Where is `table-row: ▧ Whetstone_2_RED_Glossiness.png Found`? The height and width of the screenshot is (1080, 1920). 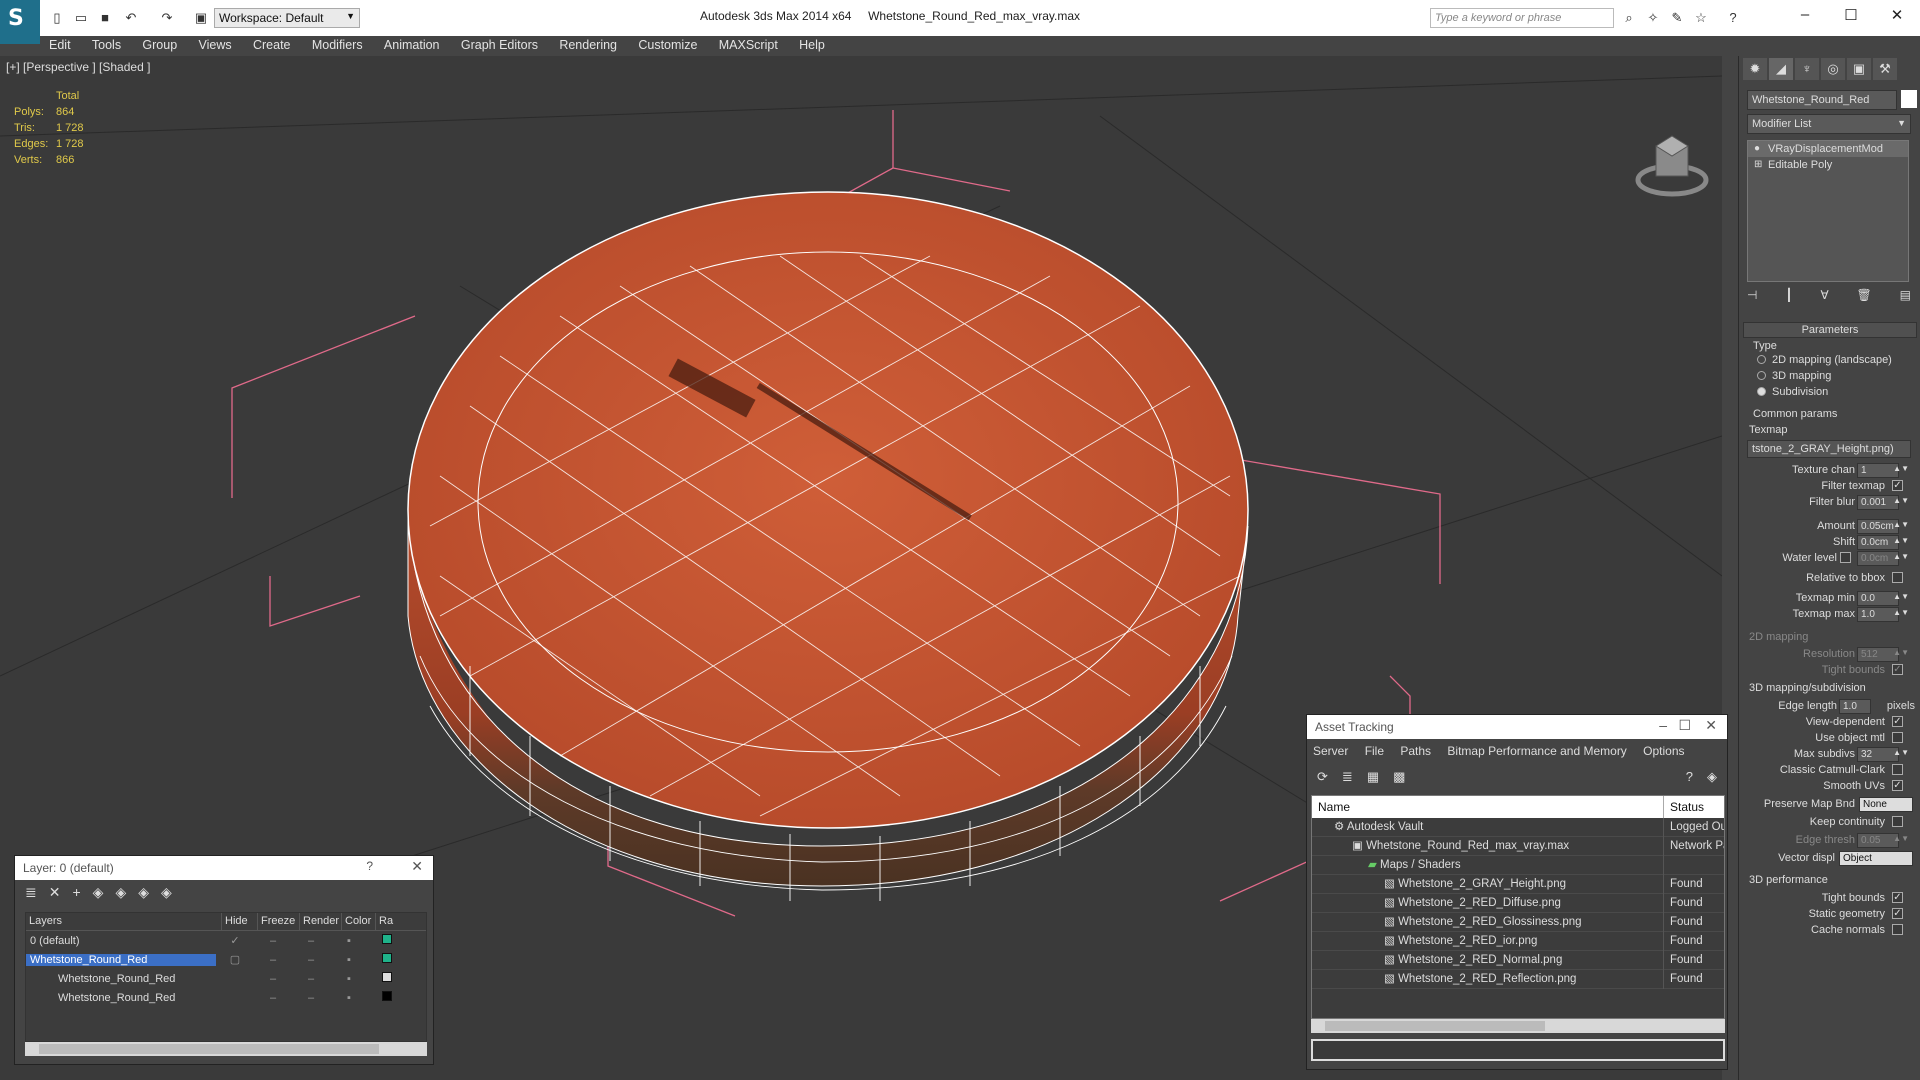
table-row: ▧ Whetstone_2_RED_Glossiness.png Found is located at coordinates (1518, 922).